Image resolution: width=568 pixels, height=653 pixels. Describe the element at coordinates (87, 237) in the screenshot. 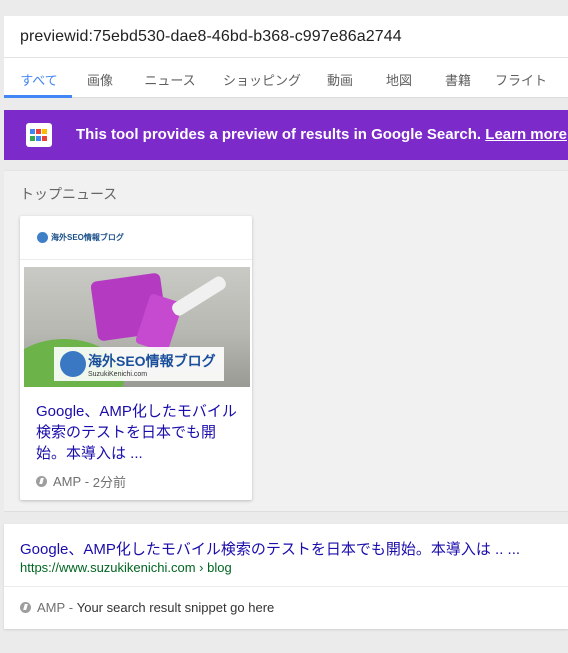

I see `publisher-name: 海外SEO情報ブログ` at that location.